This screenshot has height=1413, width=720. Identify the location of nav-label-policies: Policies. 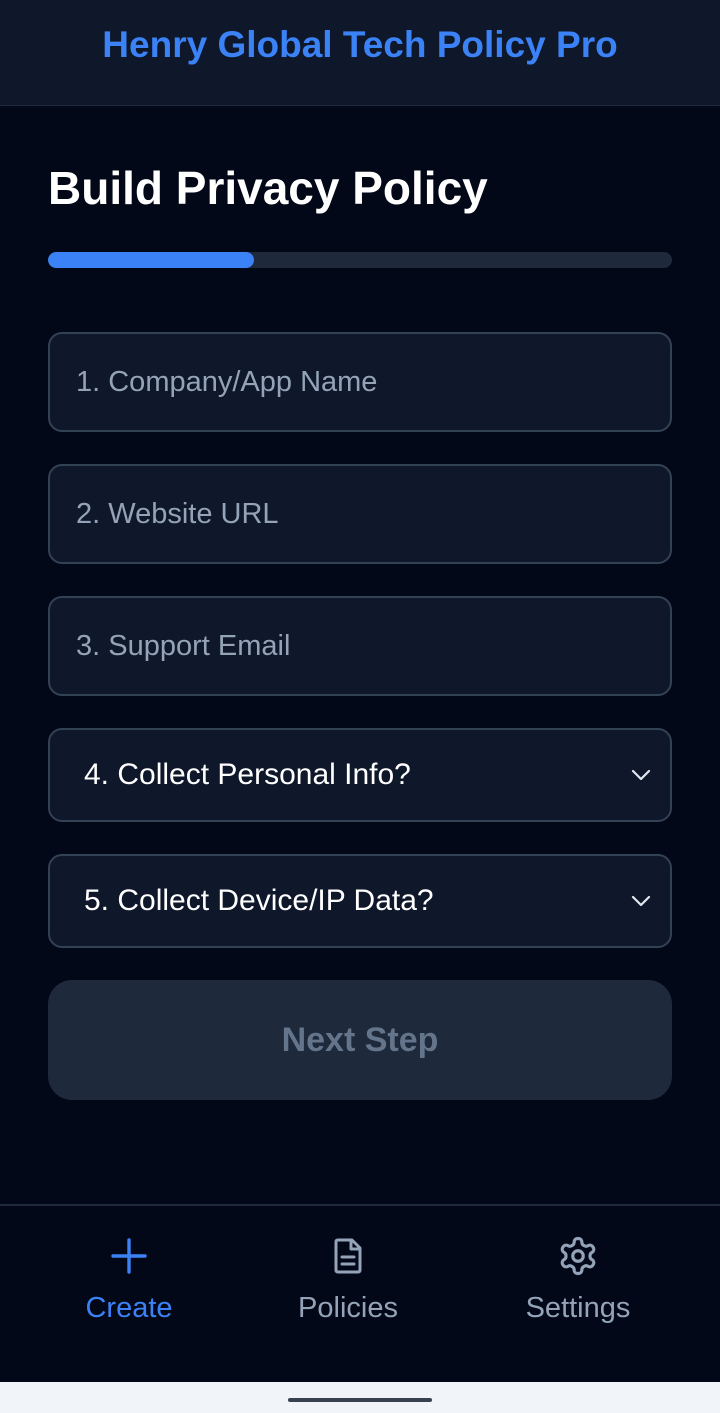
(348, 1308).